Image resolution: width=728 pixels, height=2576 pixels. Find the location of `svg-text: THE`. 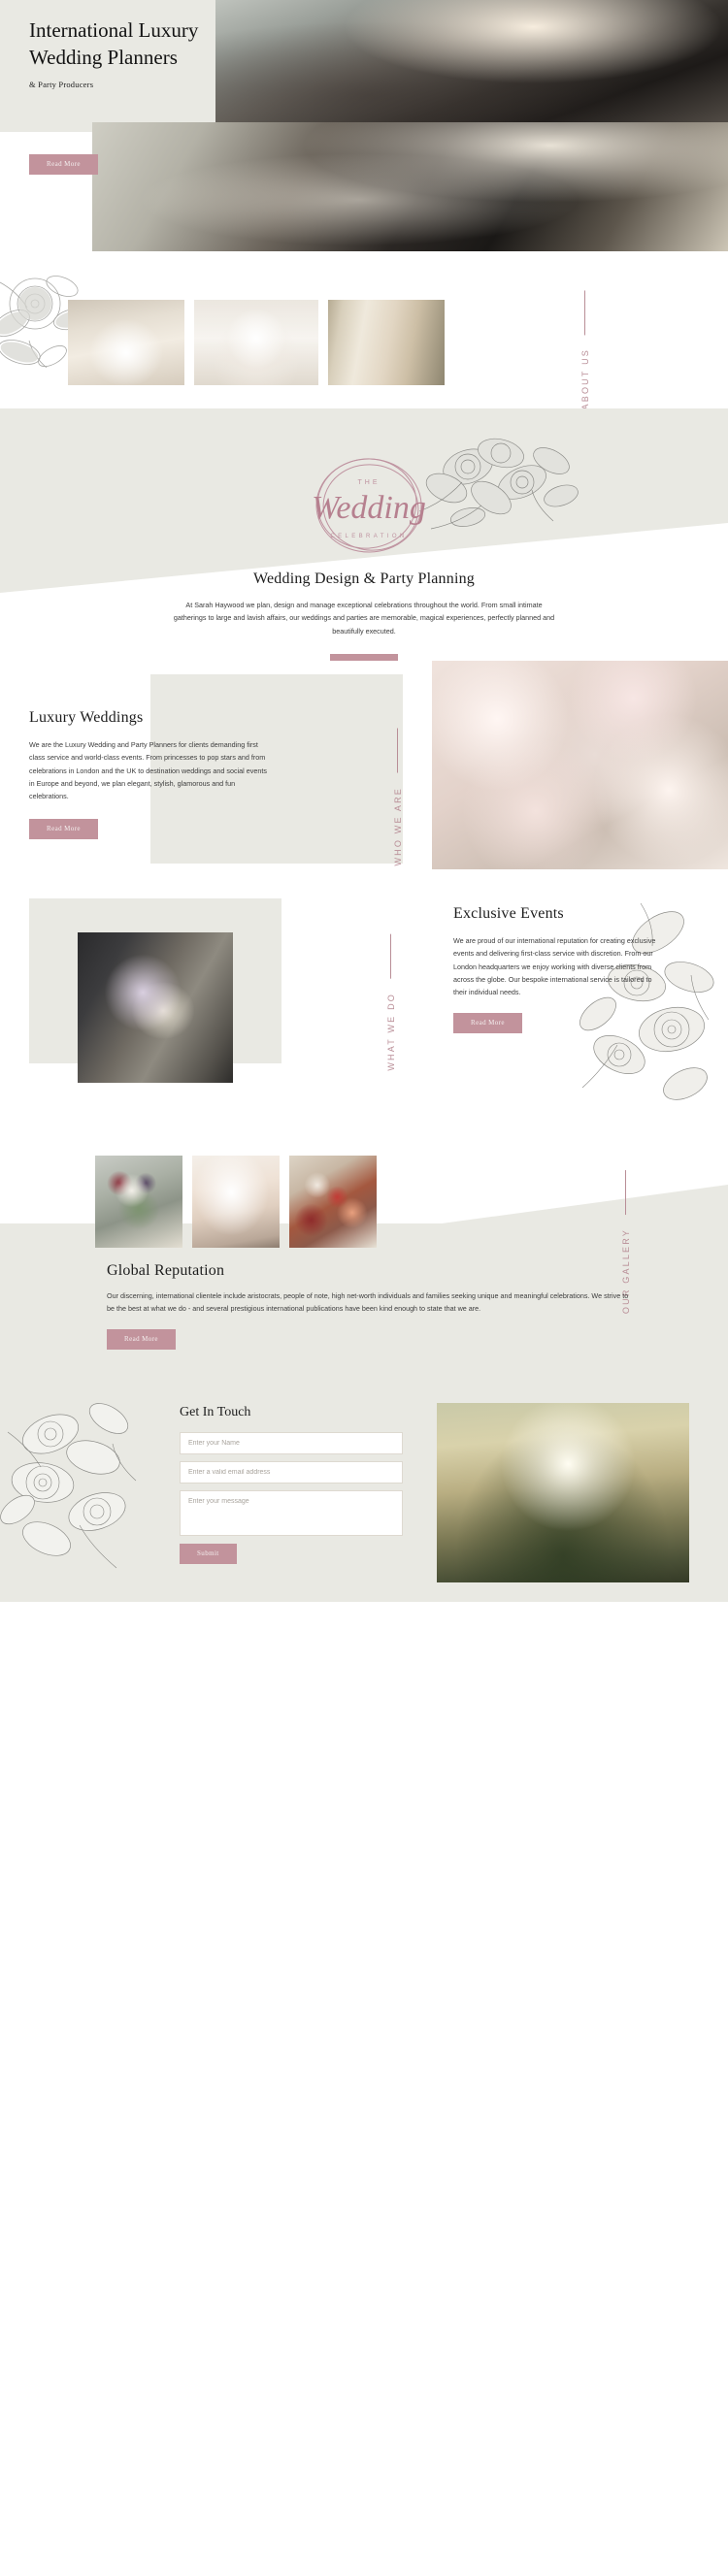

svg-text: THE is located at coordinates (369, 482).